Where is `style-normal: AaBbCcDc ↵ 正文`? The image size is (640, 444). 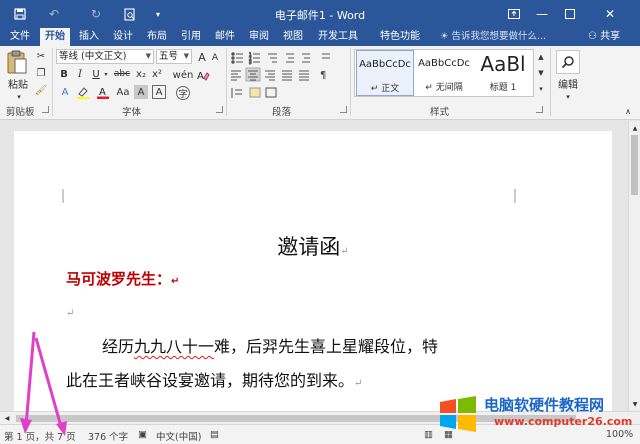 style-normal: AaBbCcDc ↵ 正文 is located at coordinates (385, 73).